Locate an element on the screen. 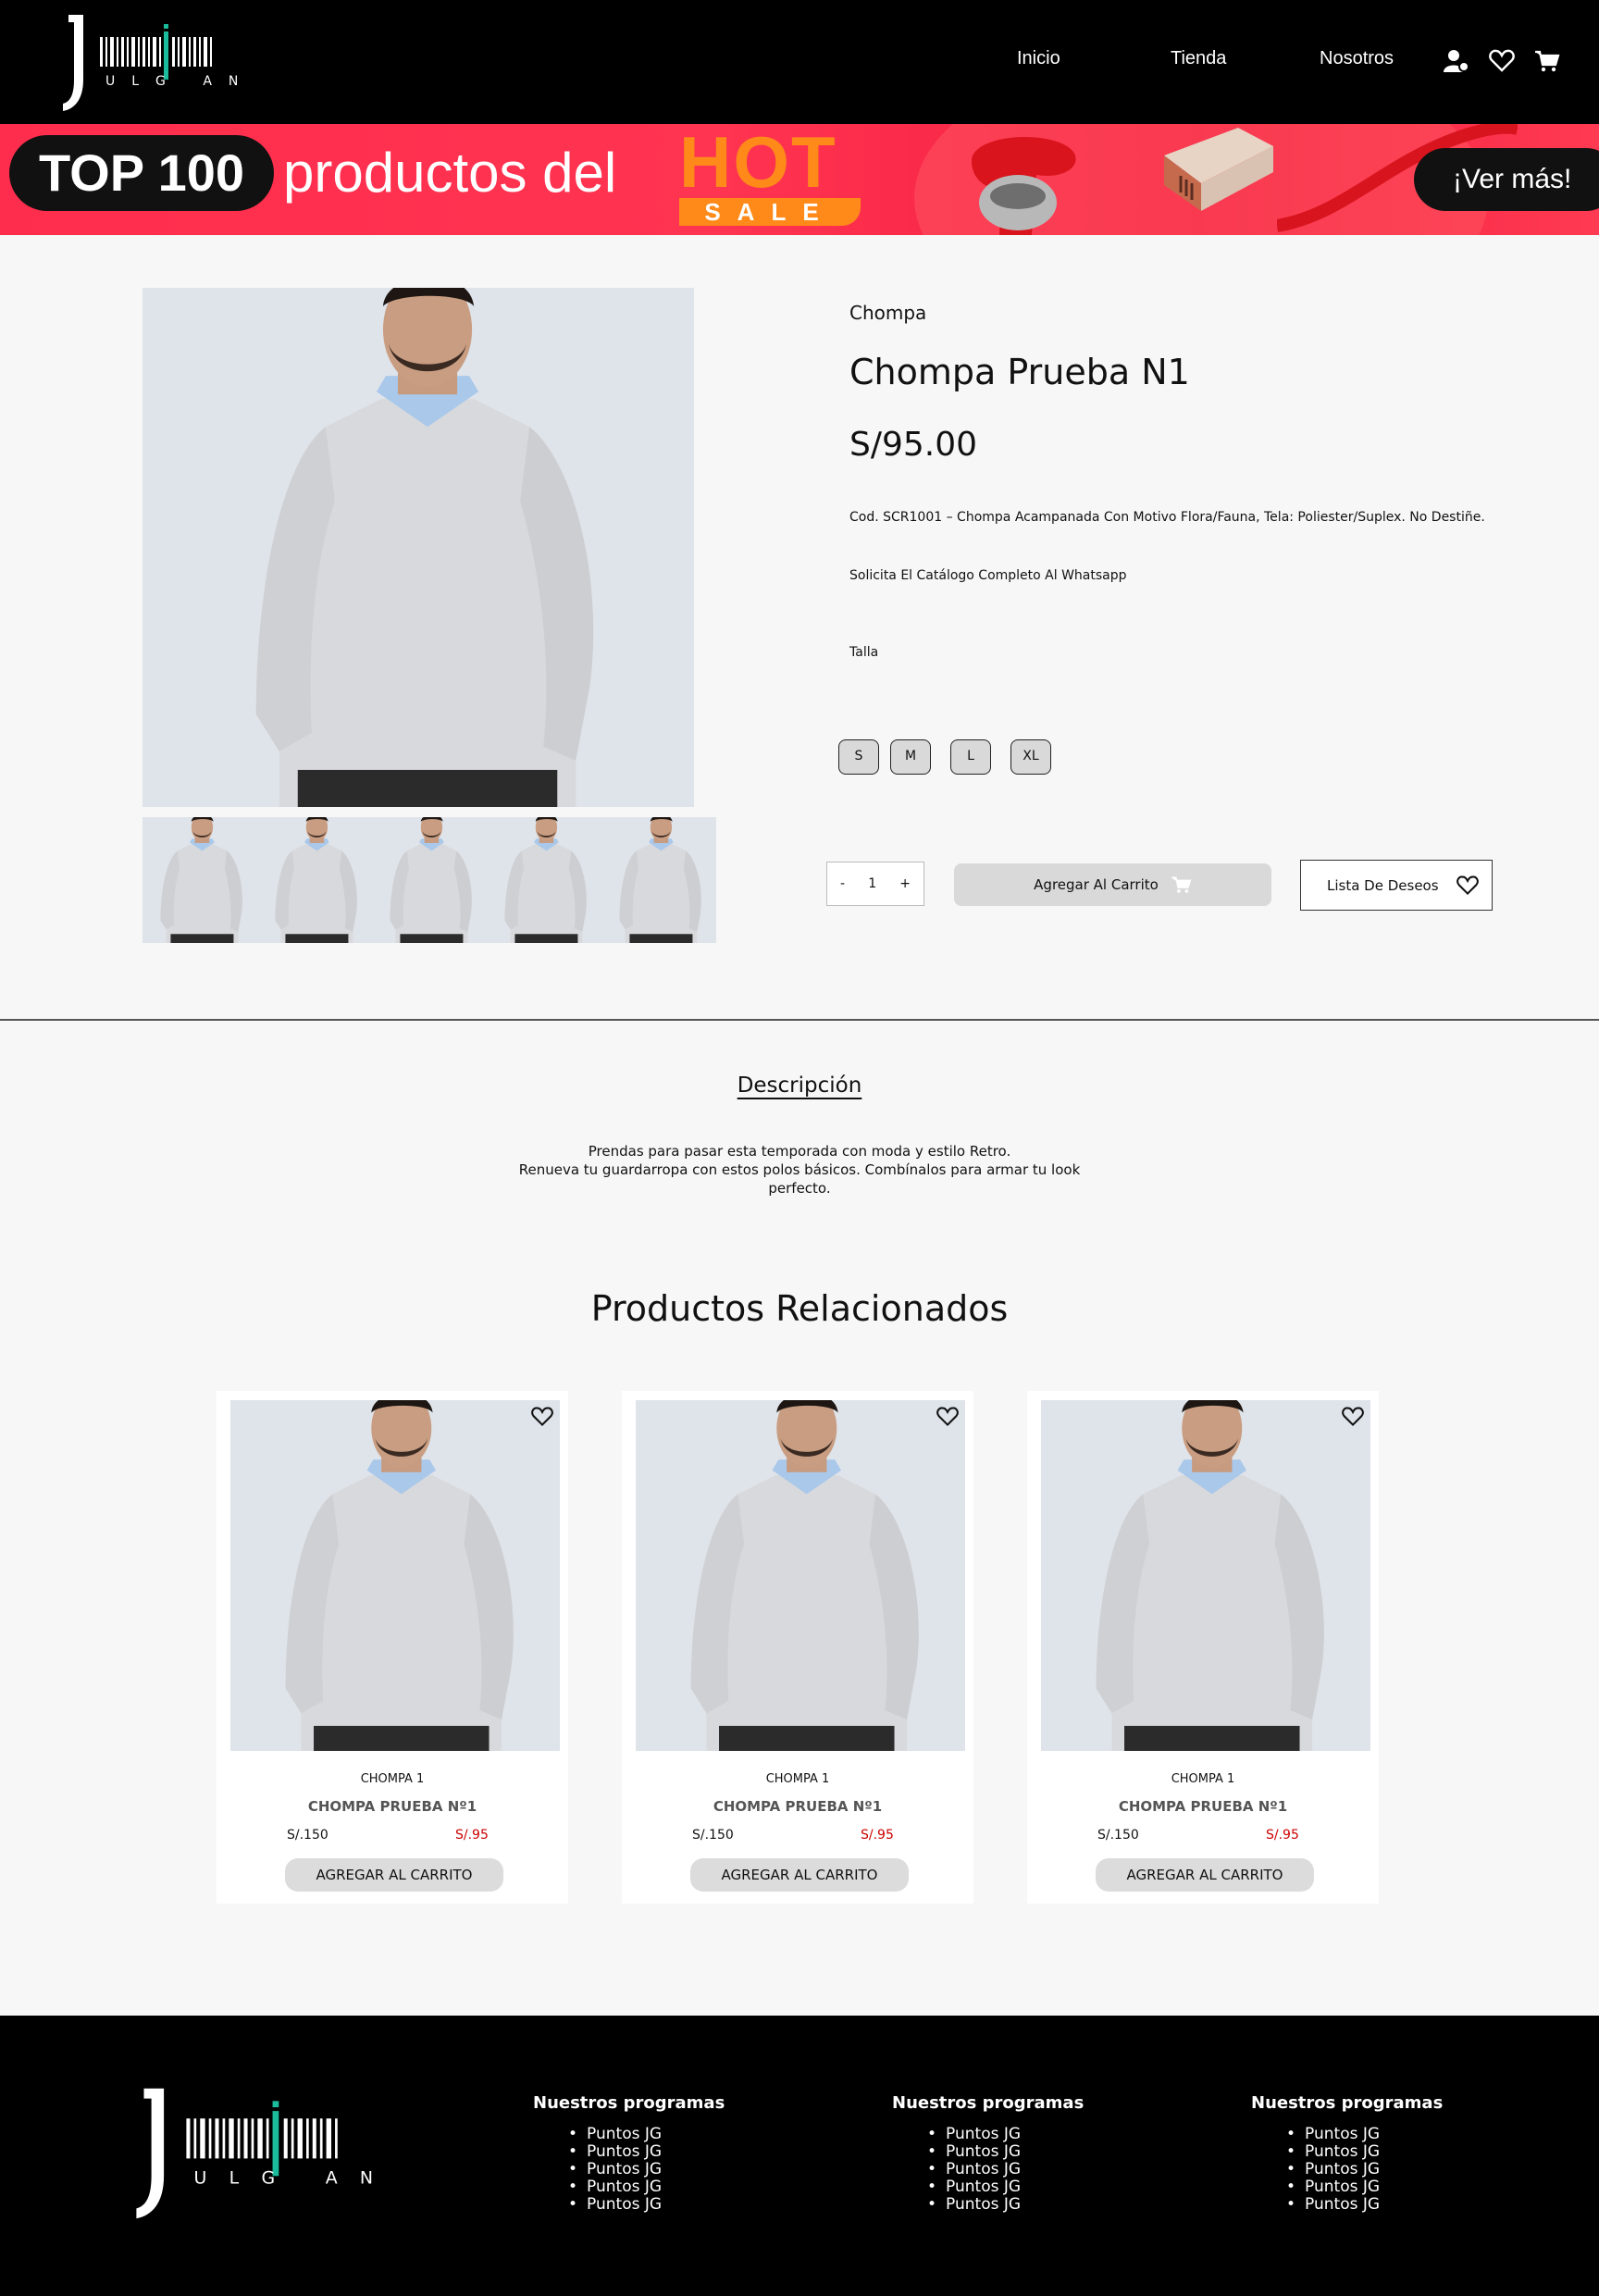 The width and height of the screenshot is (1599, 2296). qty-increment-button: + is located at coordinates (905, 884).